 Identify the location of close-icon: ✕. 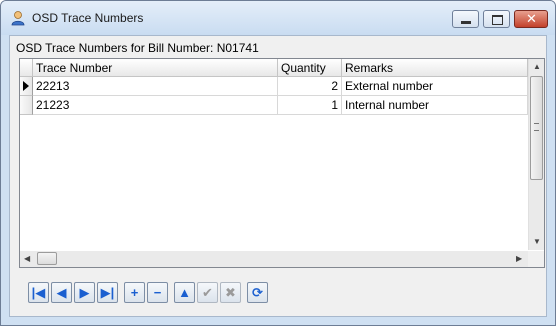
(531, 18).